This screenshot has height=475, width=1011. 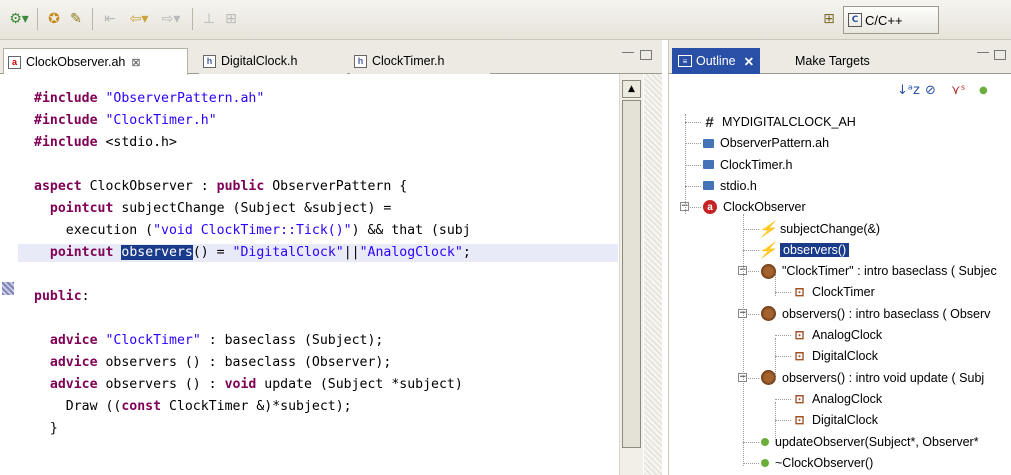 What do you see at coordinates (46, 429) in the screenshot?
I see `code-line: }` at bounding box center [46, 429].